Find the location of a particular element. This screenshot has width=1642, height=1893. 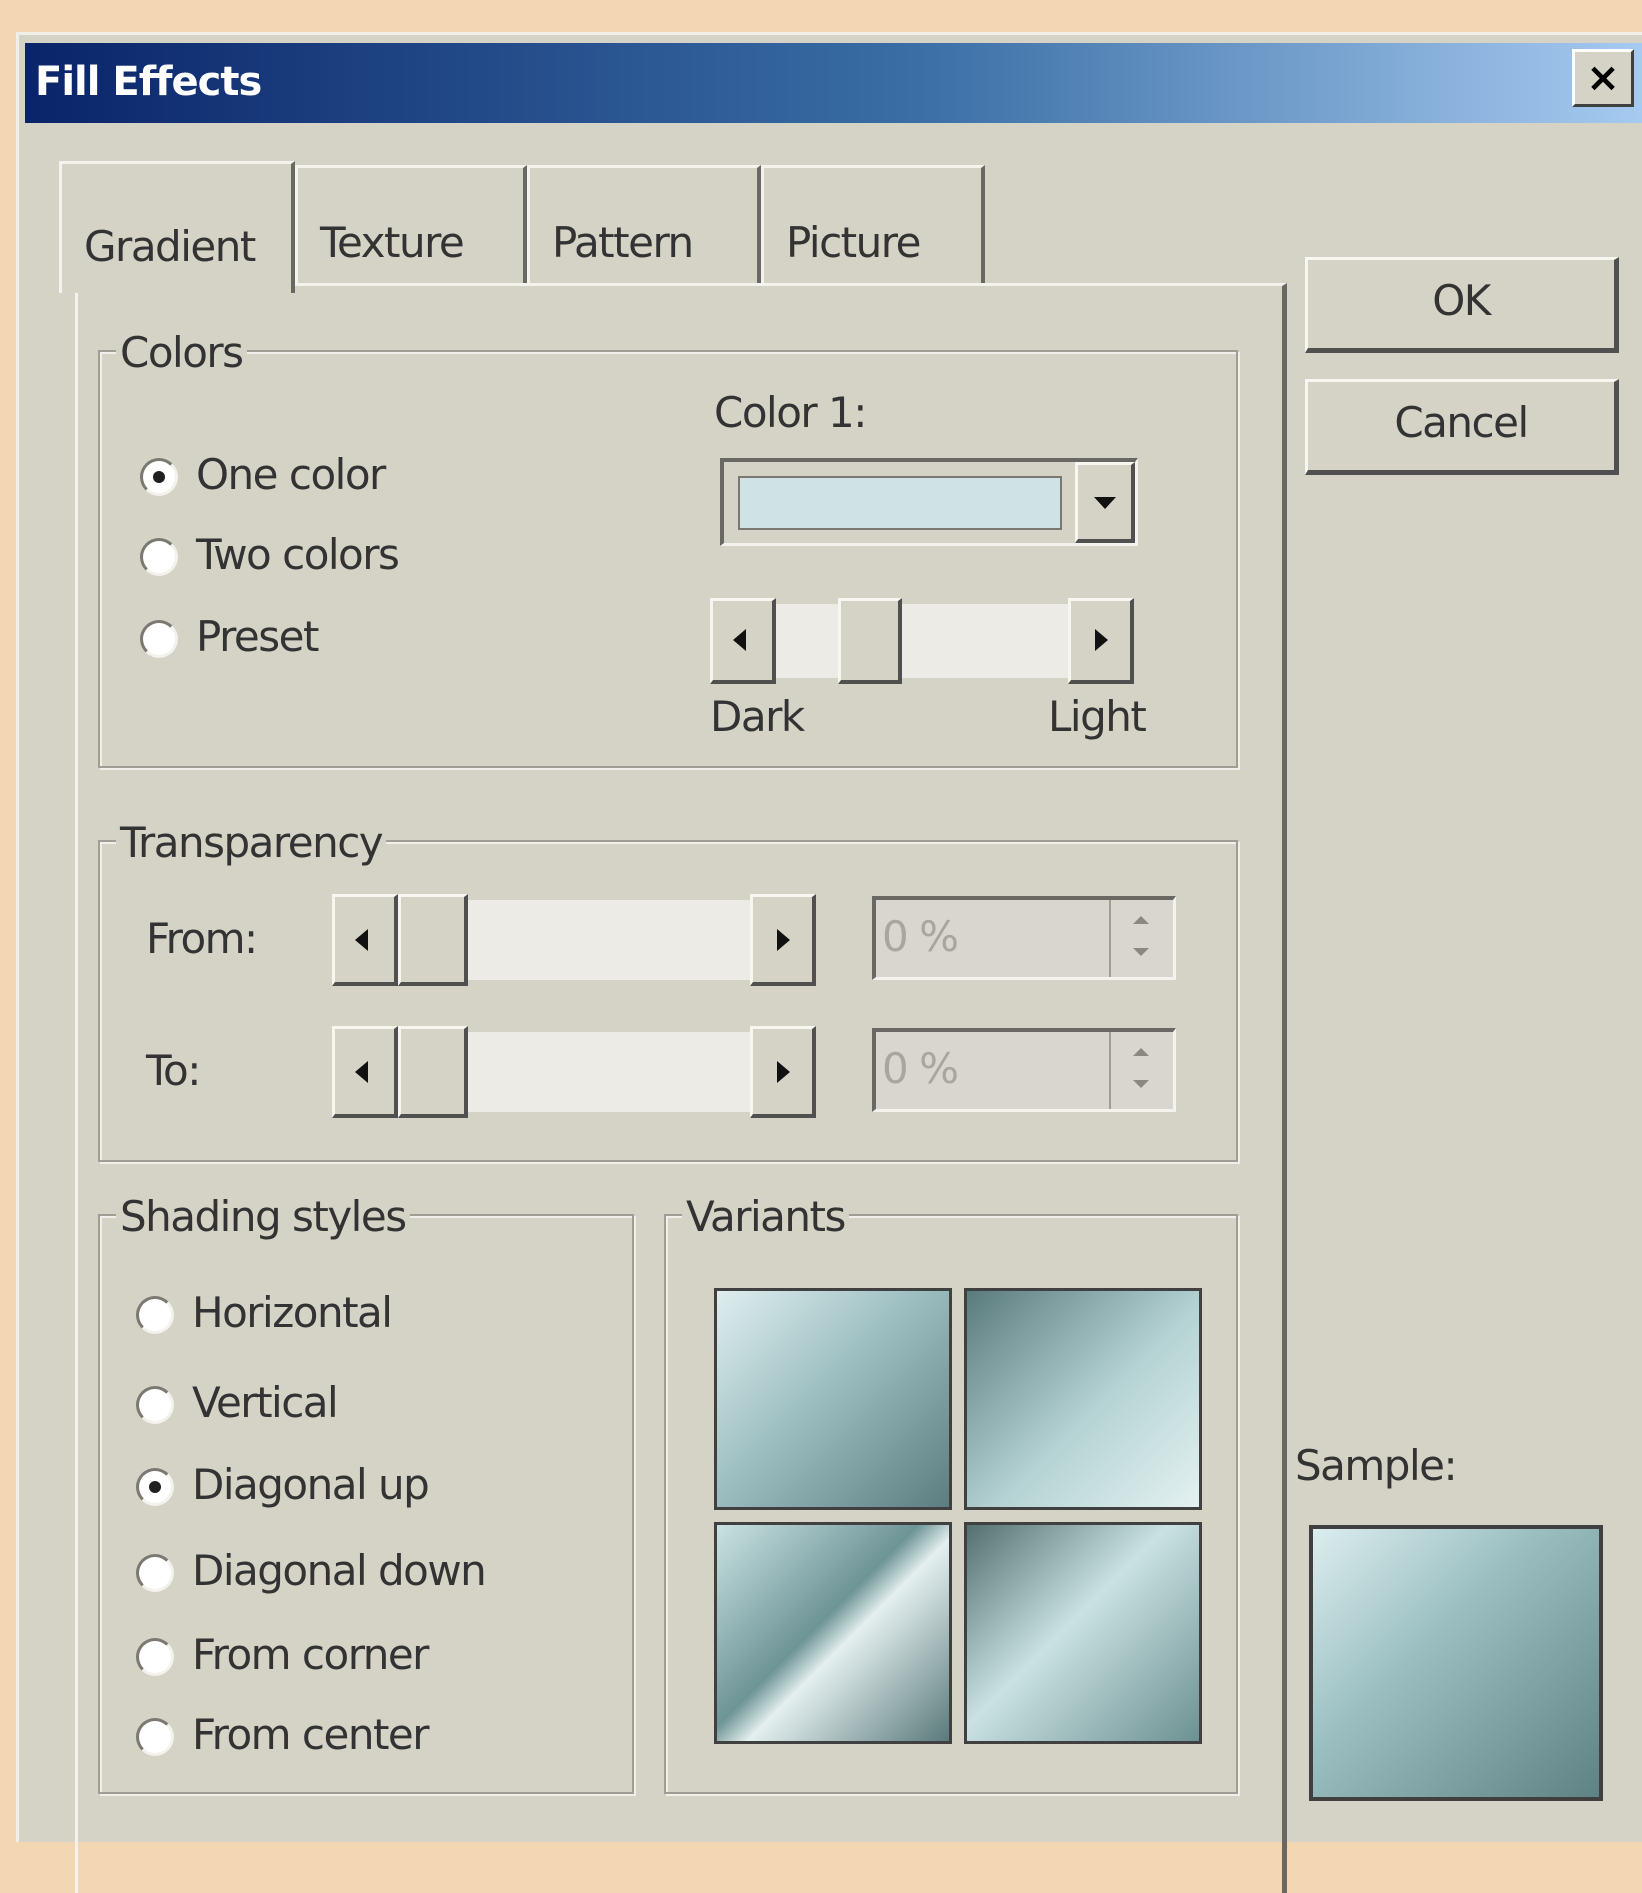

color1-dropdown is located at coordinates (929, 502).